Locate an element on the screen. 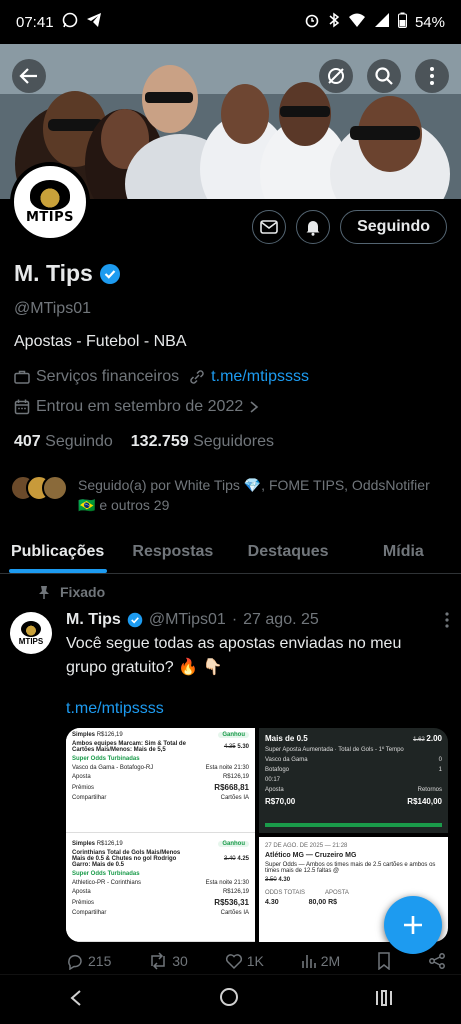 This screenshot has width=461, height=1024. followers-stat: 132.759 Seguidores is located at coordinates (202, 442).